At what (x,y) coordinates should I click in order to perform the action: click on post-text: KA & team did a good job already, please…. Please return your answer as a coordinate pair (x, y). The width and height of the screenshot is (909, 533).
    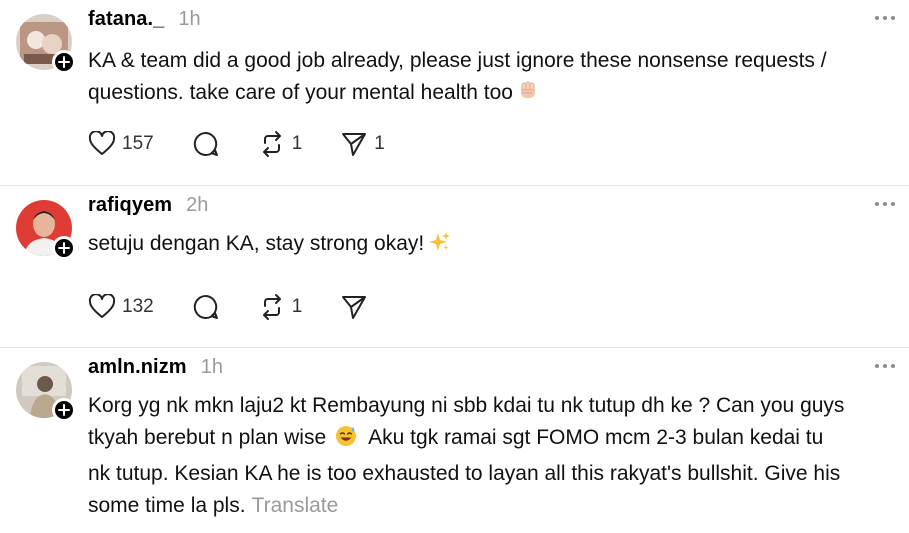
    Looking at the image, I should click on (457, 79).